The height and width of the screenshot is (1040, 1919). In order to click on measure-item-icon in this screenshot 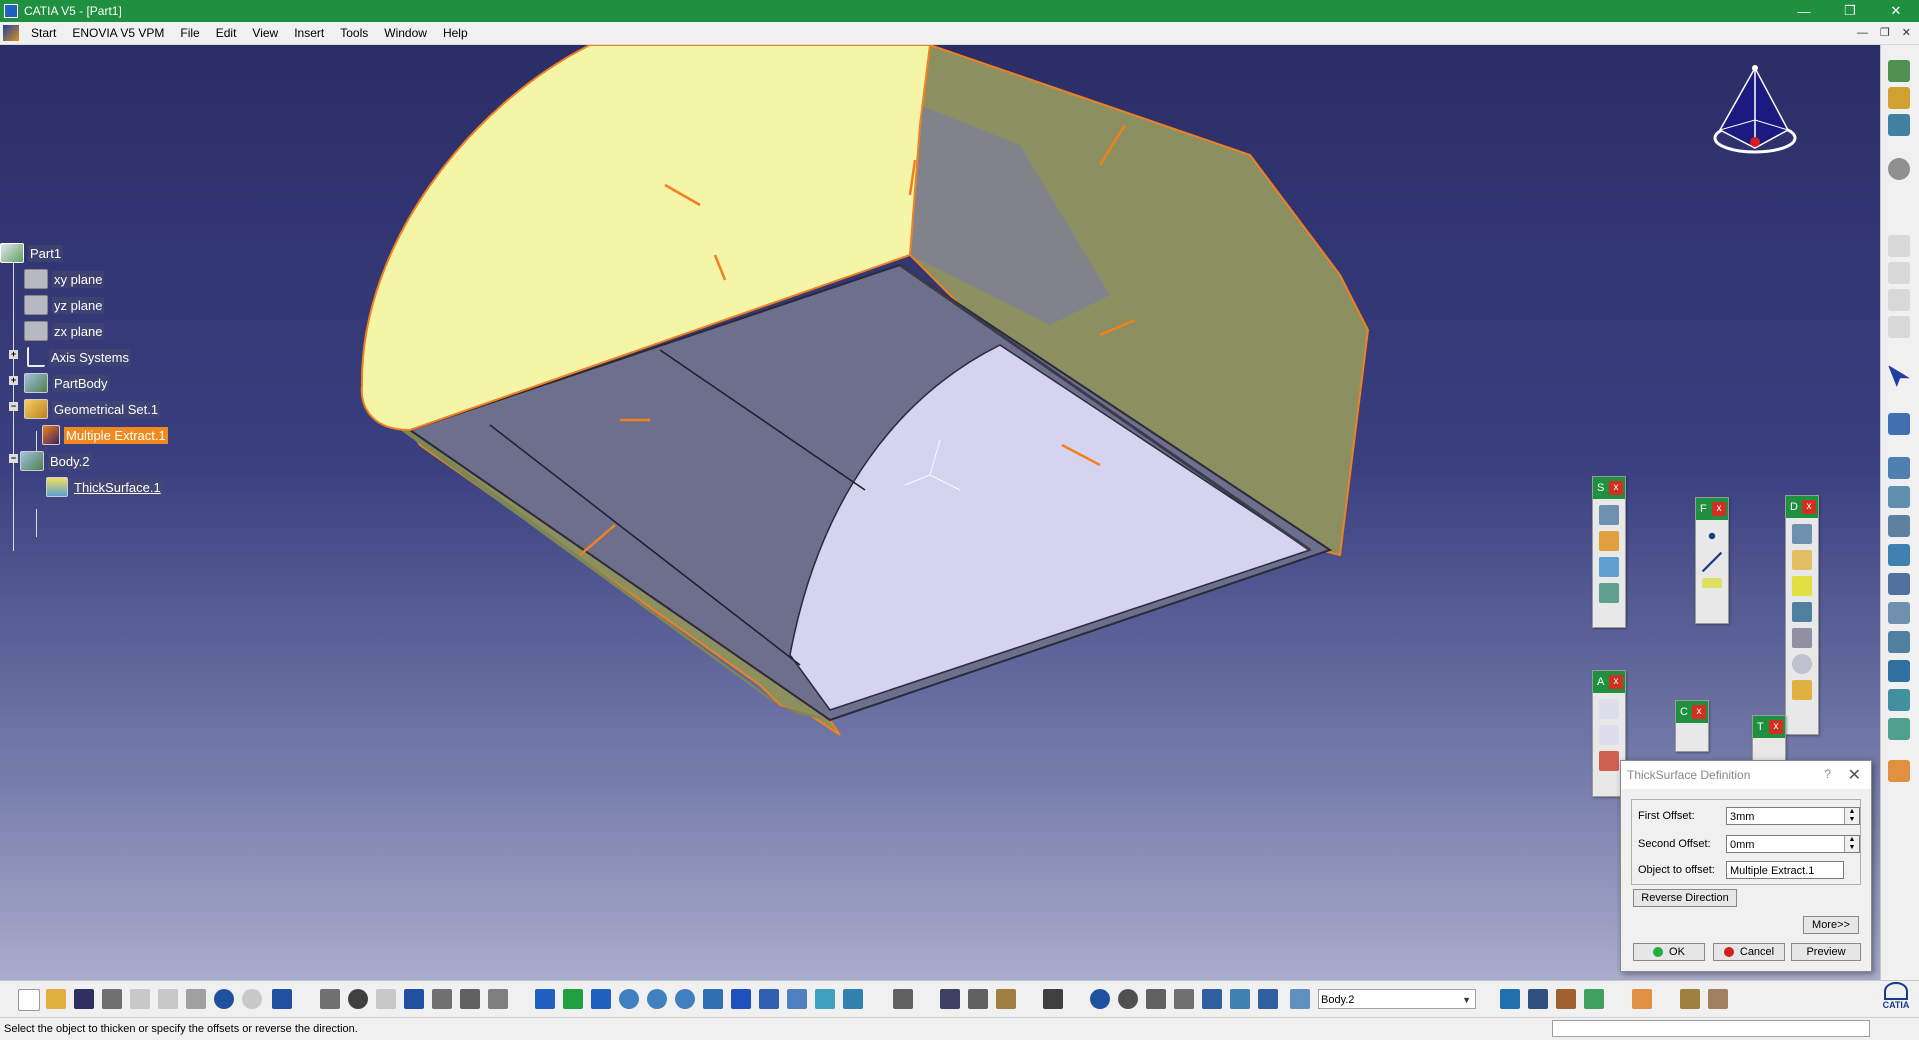, I will do `click(978, 999)`.